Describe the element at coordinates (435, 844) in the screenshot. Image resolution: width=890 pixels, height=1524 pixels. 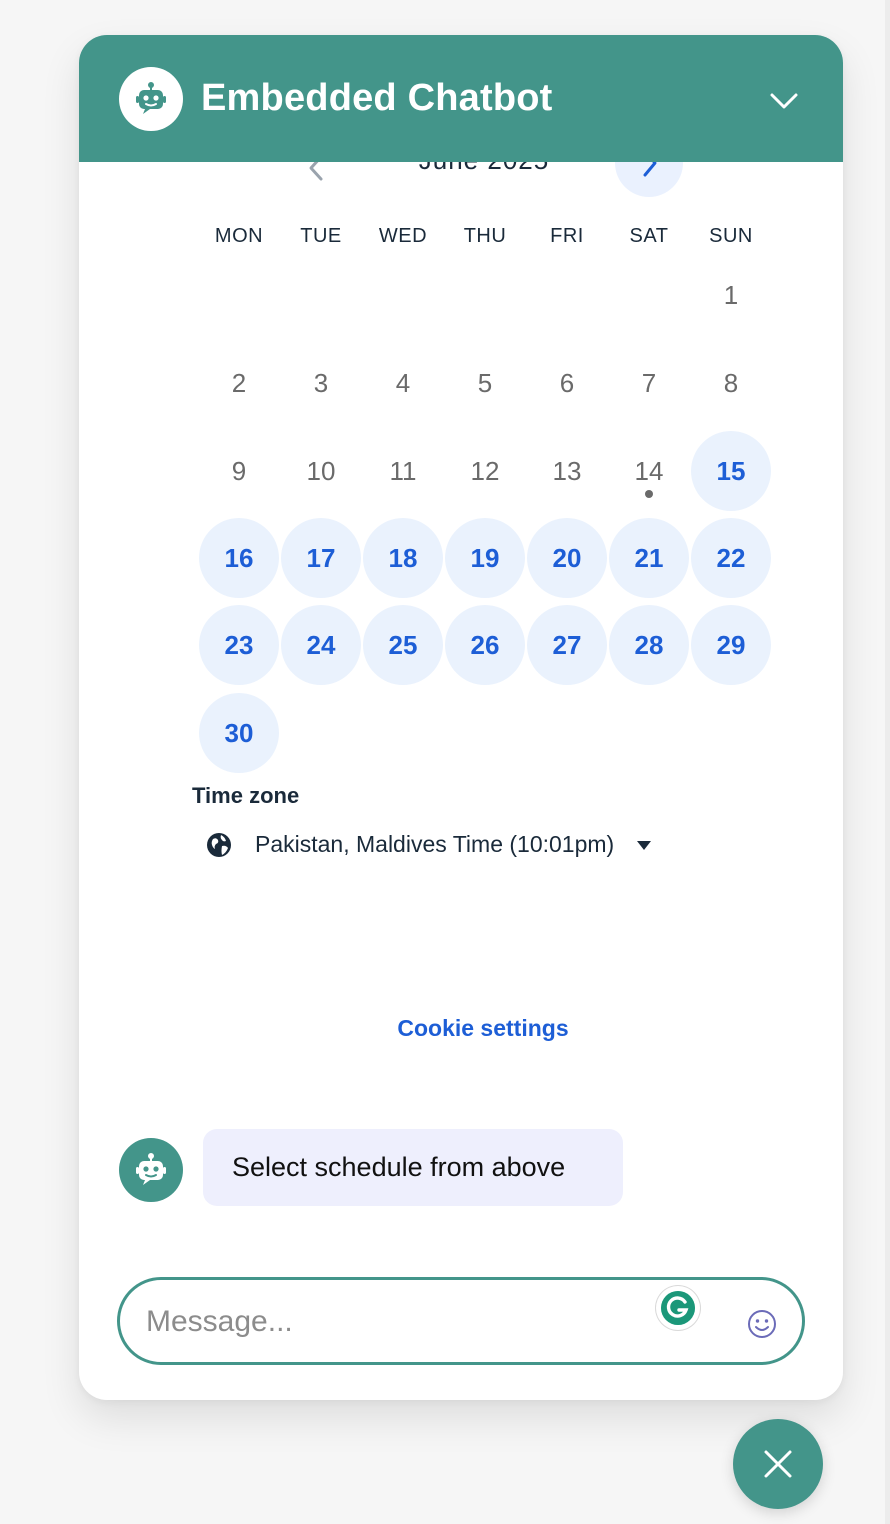
I see `timezone-label: Pakistan, Maldives Time (10:01pm)` at that location.